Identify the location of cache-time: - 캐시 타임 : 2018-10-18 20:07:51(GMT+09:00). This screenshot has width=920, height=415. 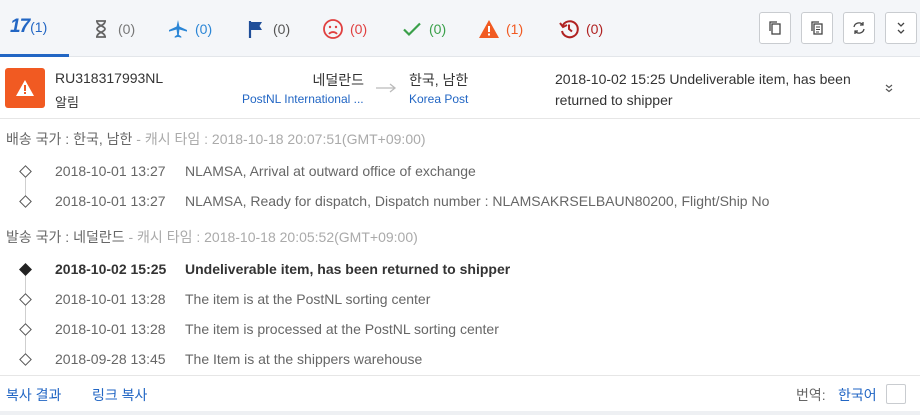
(279, 139).